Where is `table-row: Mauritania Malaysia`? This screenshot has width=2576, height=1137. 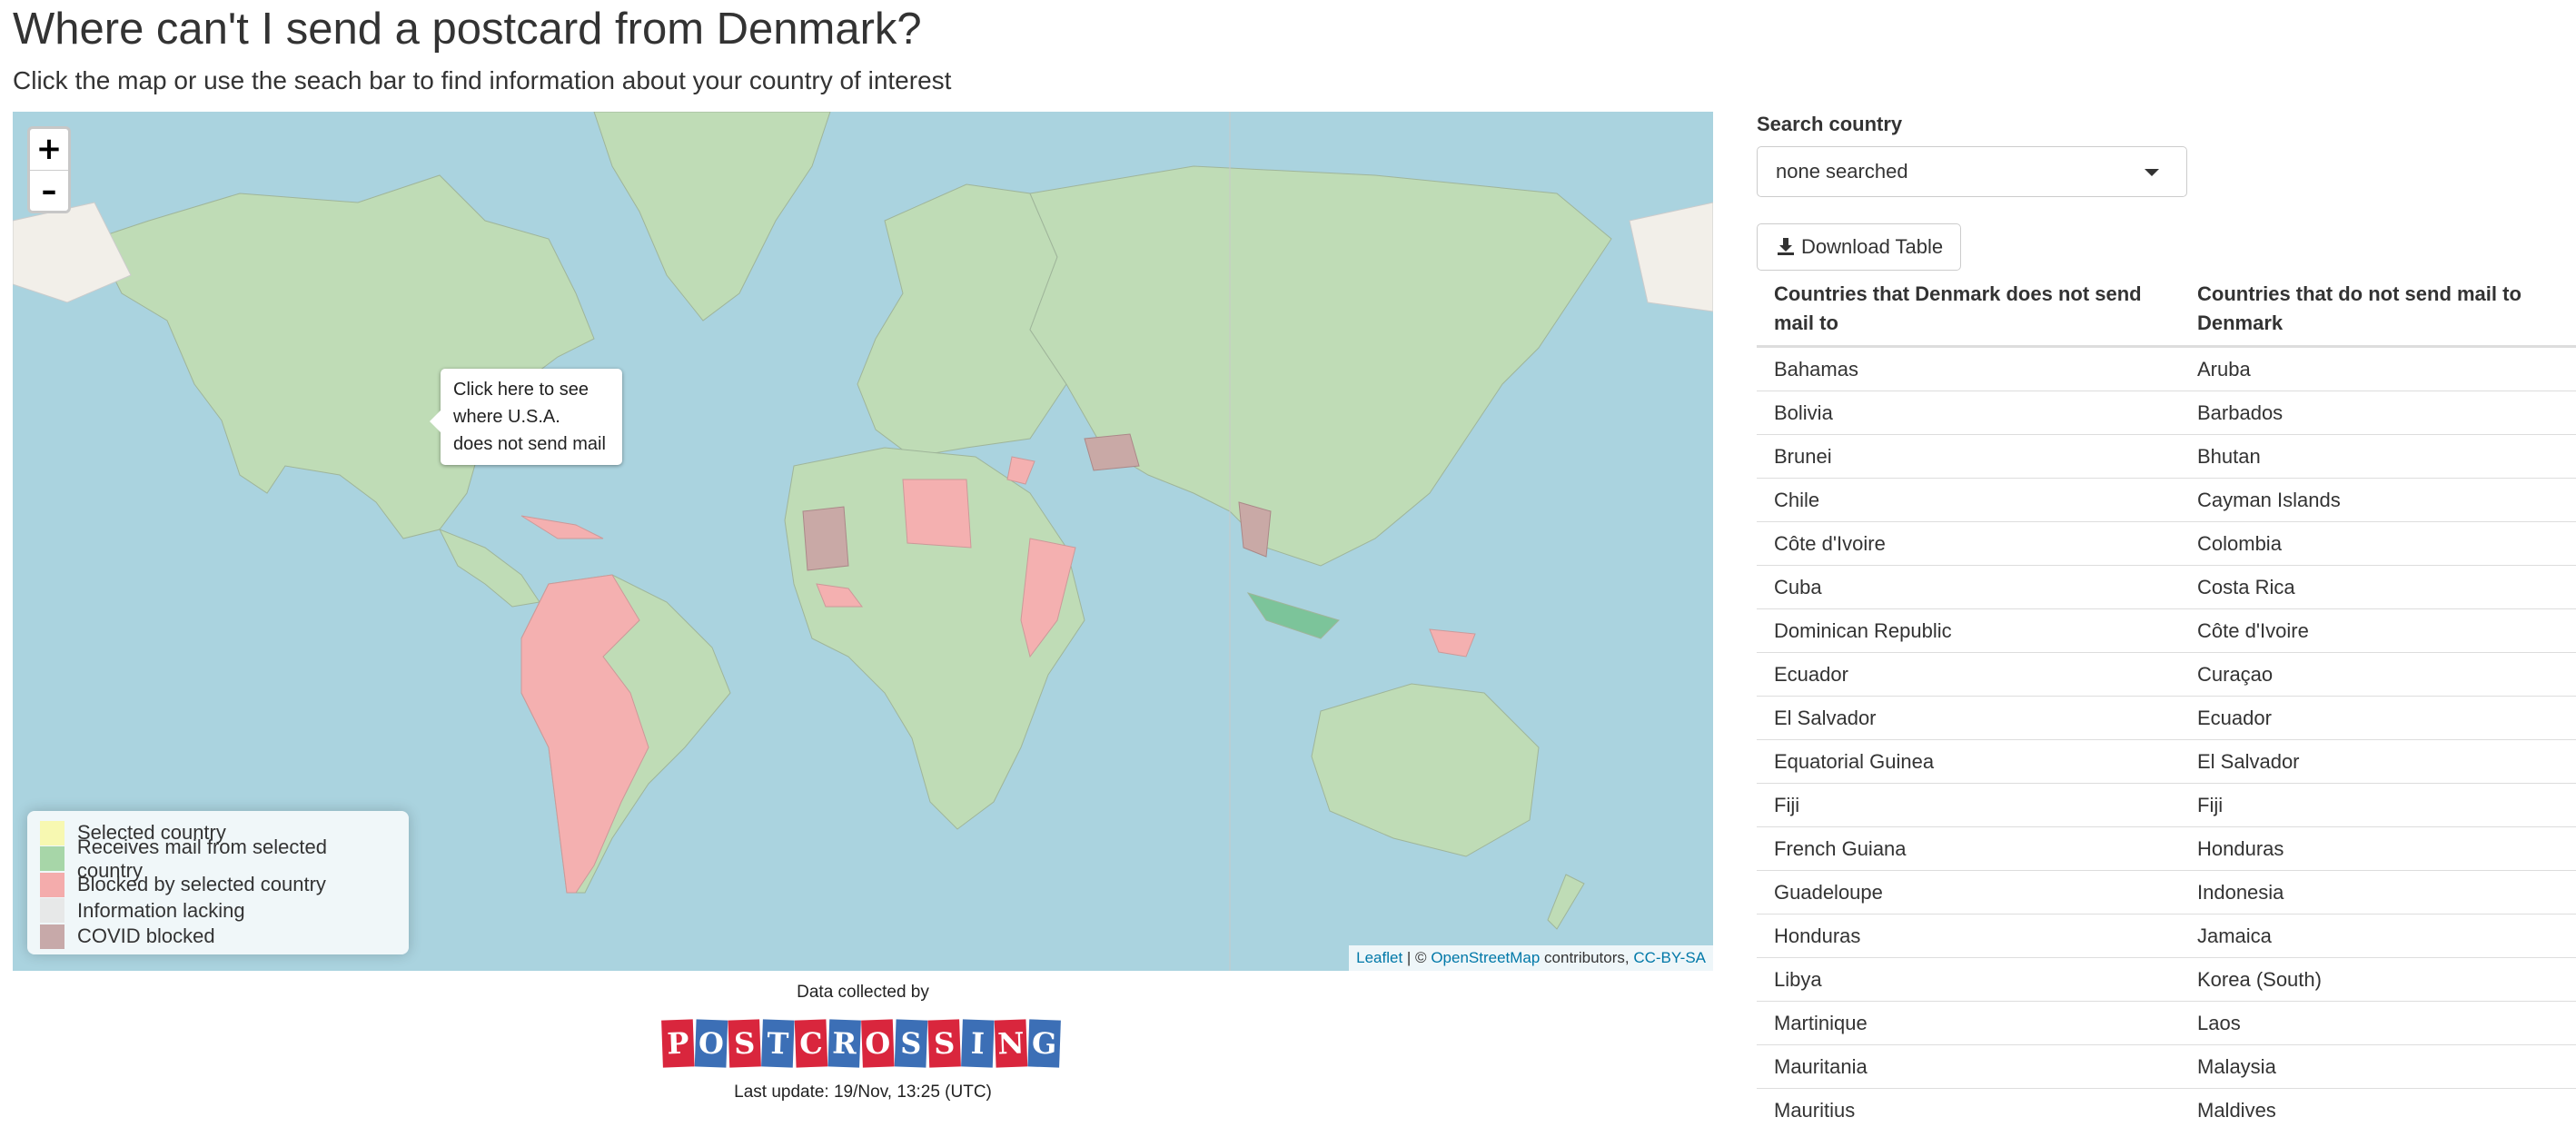
table-row: Mauritania Malaysia is located at coordinates (2166, 1066).